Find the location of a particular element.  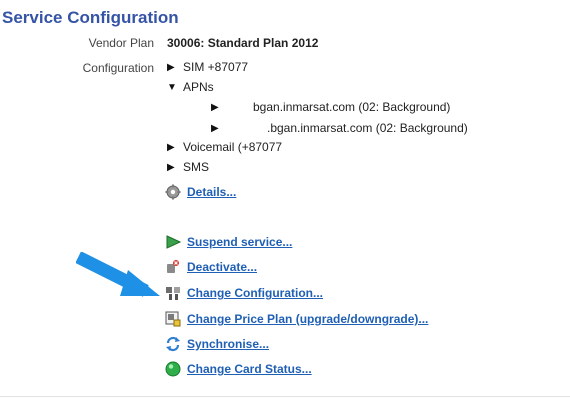

status-icon is located at coordinates (173, 369).